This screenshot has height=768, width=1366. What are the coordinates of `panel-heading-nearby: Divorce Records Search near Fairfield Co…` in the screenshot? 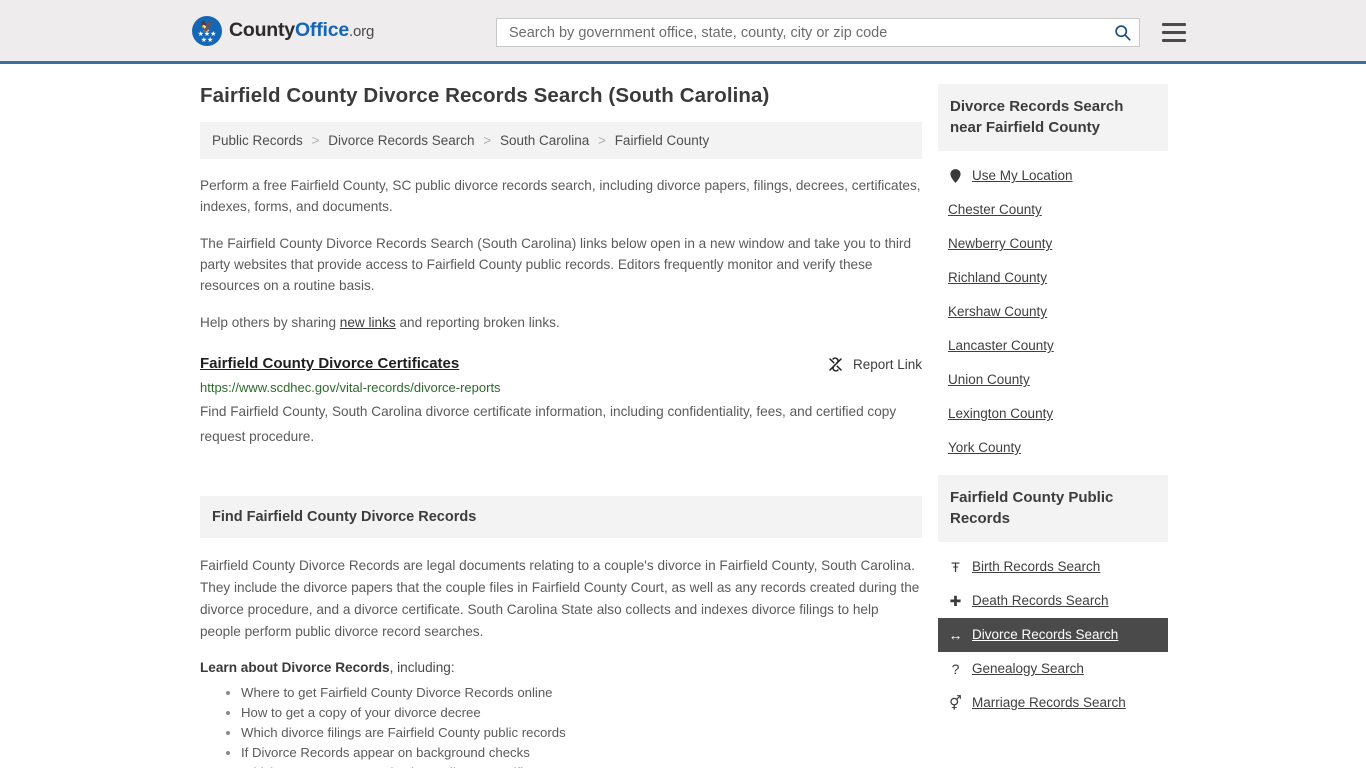 It's located at (1053, 117).